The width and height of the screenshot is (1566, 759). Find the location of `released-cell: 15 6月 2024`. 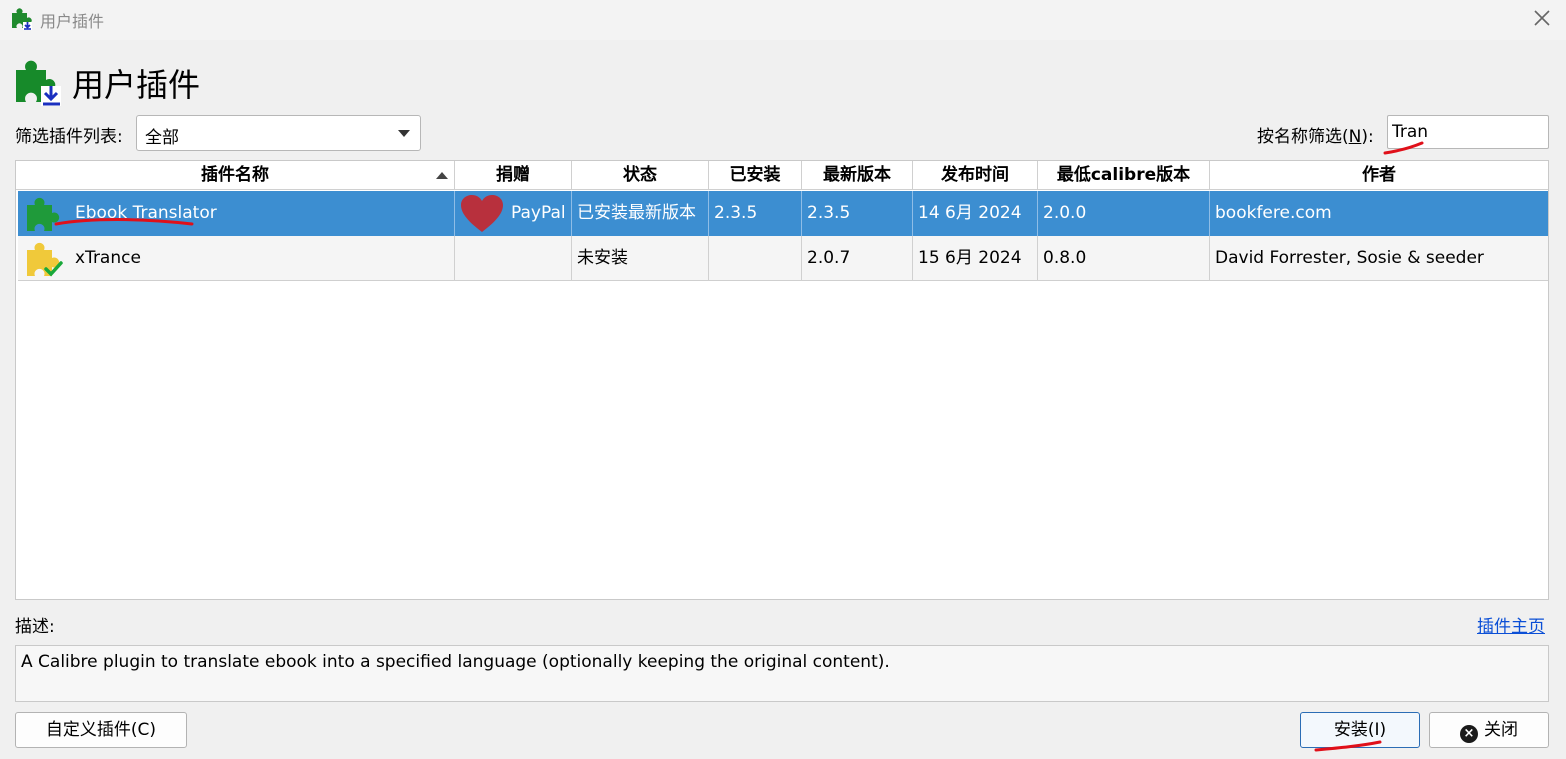

released-cell: 15 6月 2024 is located at coordinates (975, 258).